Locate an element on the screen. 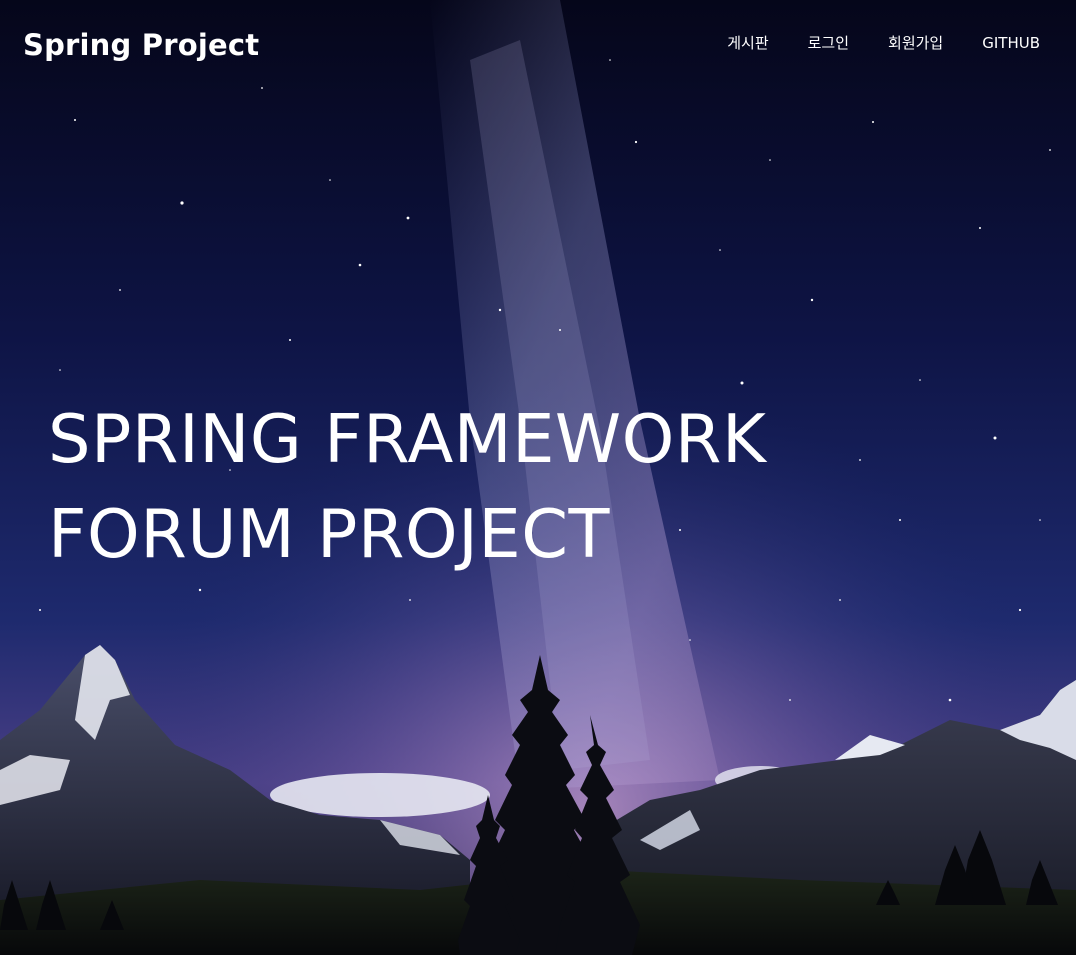 This screenshot has width=1076, height=955. nav-item-github: GITHUB is located at coordinates (991, 43).